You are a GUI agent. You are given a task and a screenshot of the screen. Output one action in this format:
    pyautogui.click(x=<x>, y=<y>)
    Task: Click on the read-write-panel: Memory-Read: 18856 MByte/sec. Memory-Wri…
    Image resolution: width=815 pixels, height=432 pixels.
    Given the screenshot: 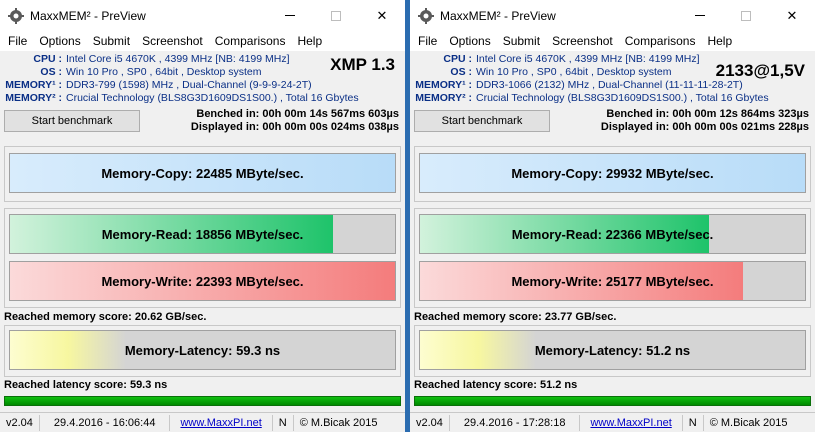 What is the action you would take?
    pyautogui.click(x=202, y=258)
    